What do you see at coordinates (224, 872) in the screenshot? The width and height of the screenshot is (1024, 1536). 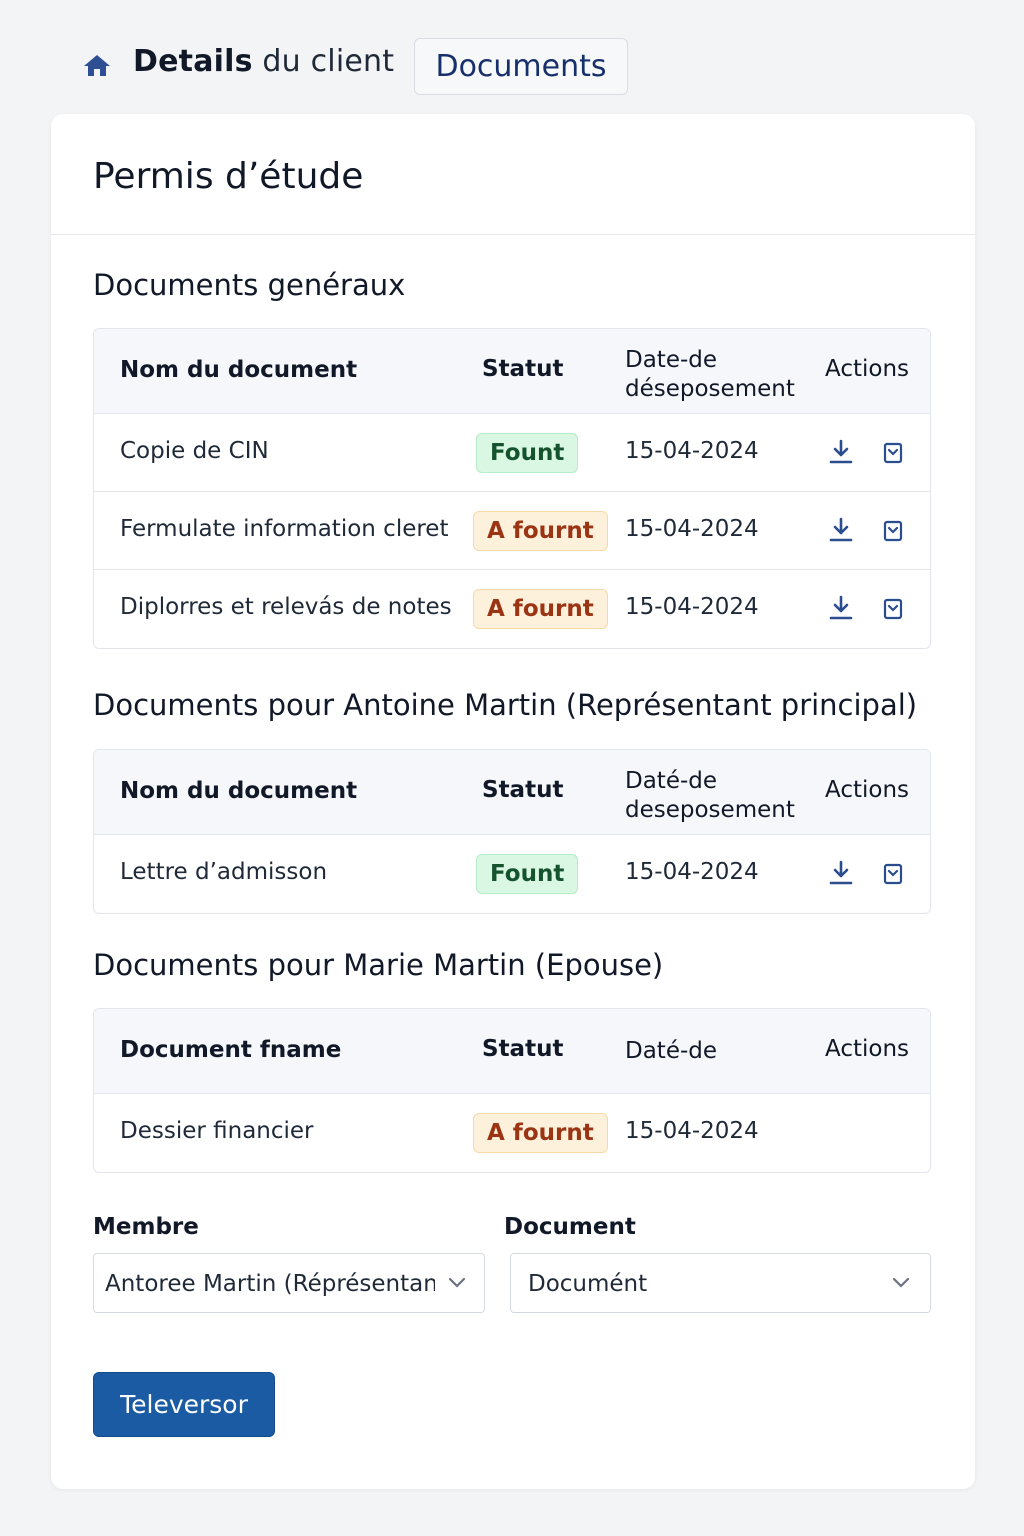 I see `document-name: Lettre d’admisson` at bounding box center [224, 872].